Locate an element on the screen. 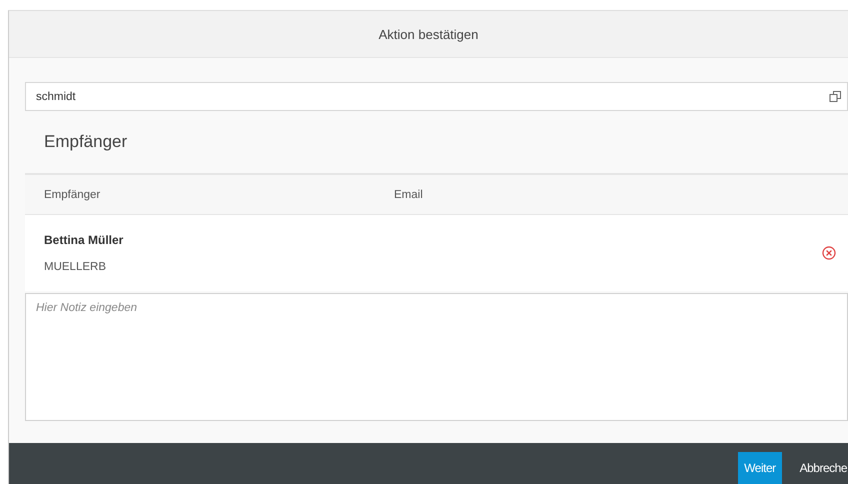 The width and height of the screenshot is (848, 484). recipient-id: MUELLERB is located at coordinates (75, 267).